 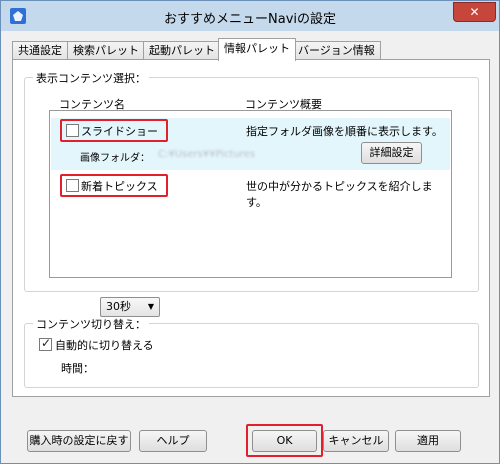 I want to click on time-label: 時間：, so click(x=77, y=368).